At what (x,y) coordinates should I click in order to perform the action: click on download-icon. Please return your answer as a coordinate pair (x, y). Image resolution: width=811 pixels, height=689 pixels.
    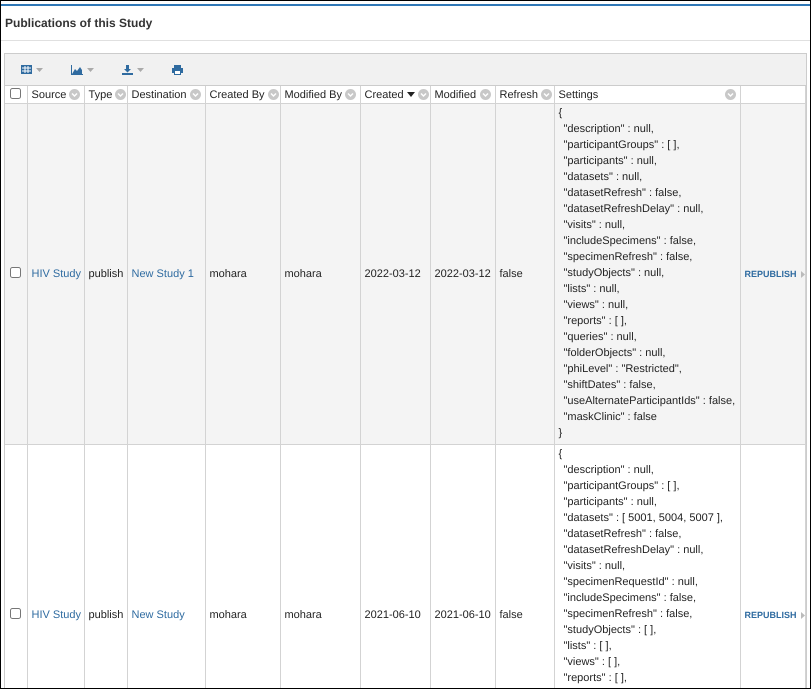
    Looking at the image, I should click on (127, 69).